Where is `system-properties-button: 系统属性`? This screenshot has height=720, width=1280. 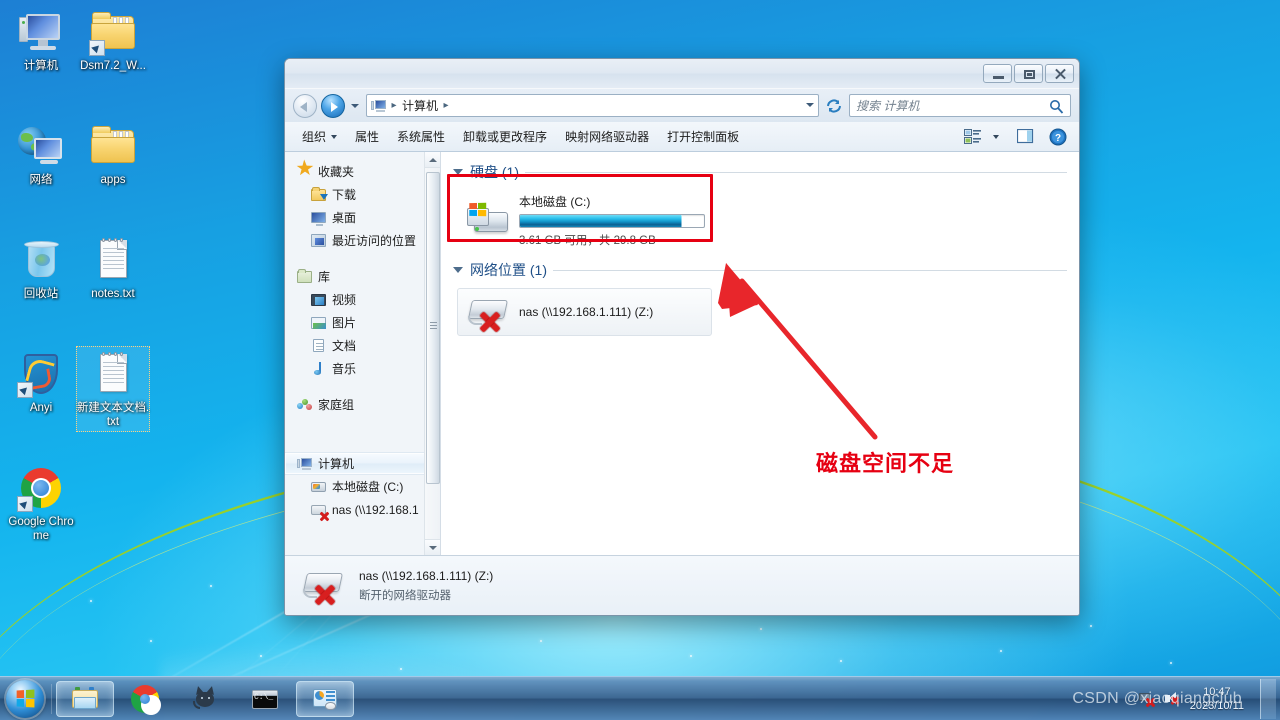
system-properties-button: 系统属性 is located at coordinates (421, 136).